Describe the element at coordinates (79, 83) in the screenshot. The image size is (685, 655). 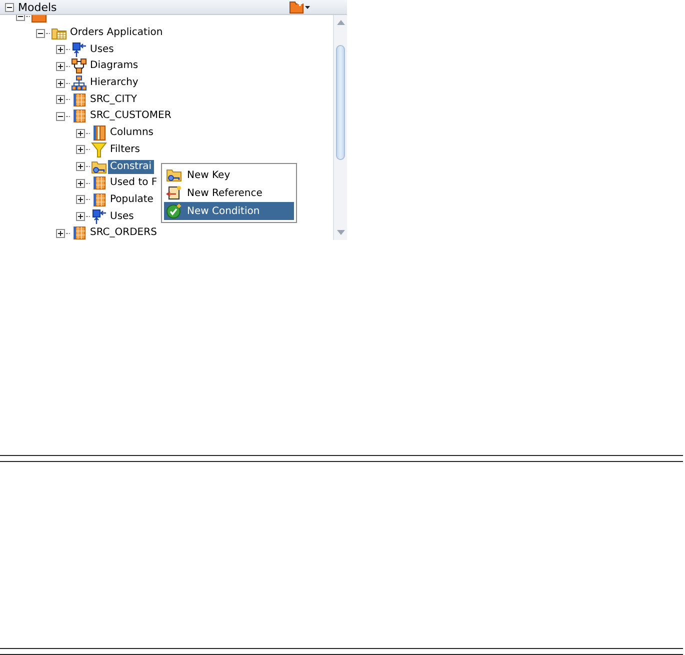
I see `hierarchy-icon` at that location.